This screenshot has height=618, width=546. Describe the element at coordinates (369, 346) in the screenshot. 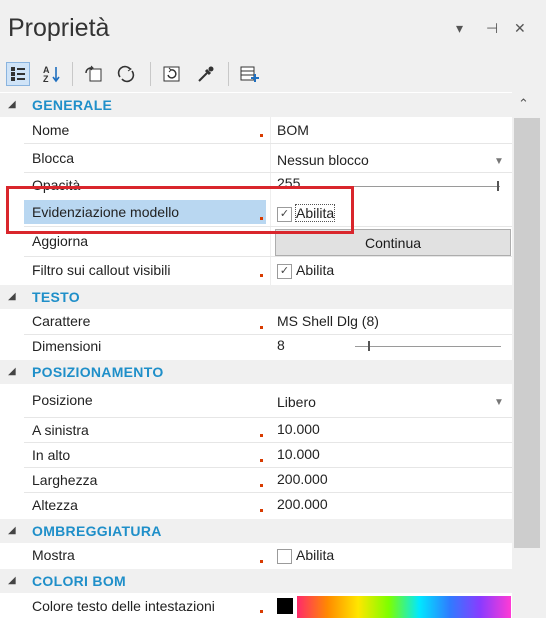

I see `size-slider-thumb` at that location.